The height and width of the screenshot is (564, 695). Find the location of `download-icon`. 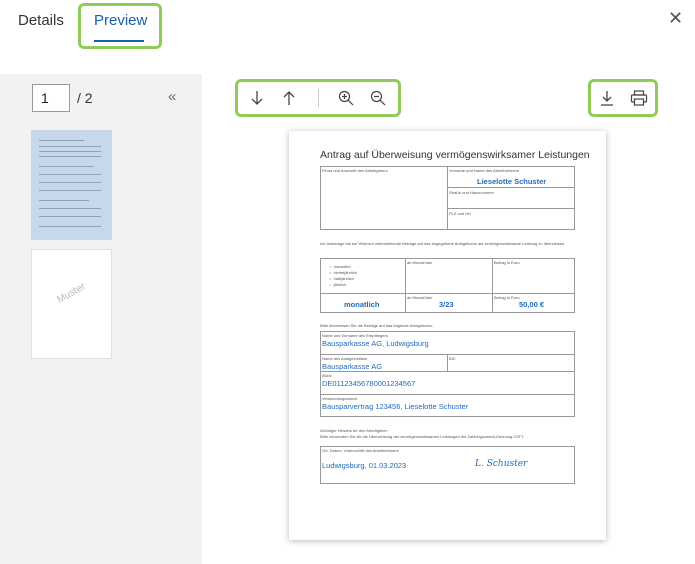

download-icon is located at coordinates (607, 98).